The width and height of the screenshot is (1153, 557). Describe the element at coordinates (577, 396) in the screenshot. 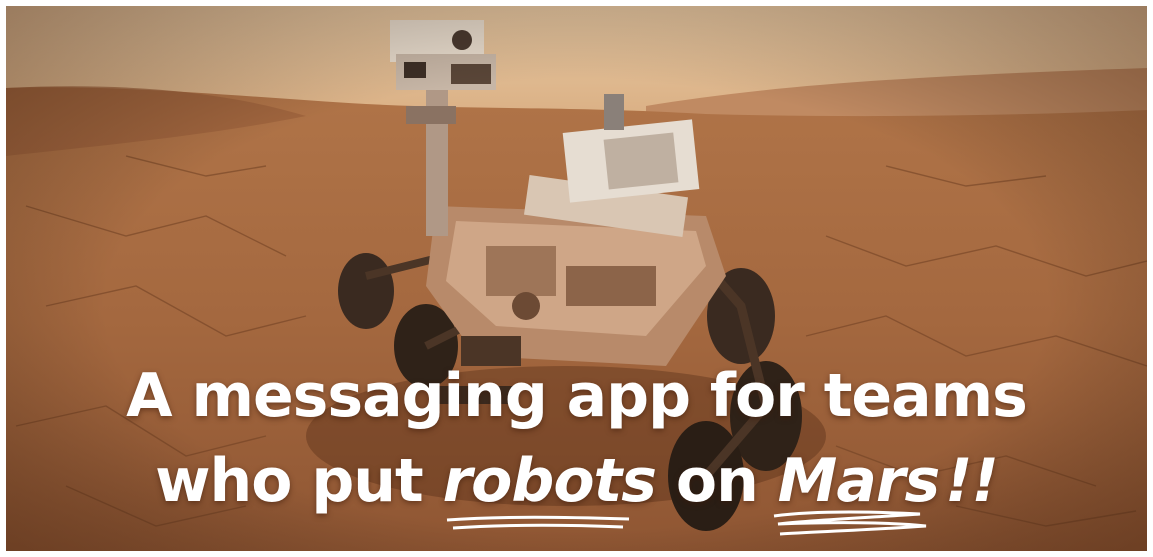

I see `headline-line-1: A messaging app for teams` at that location.